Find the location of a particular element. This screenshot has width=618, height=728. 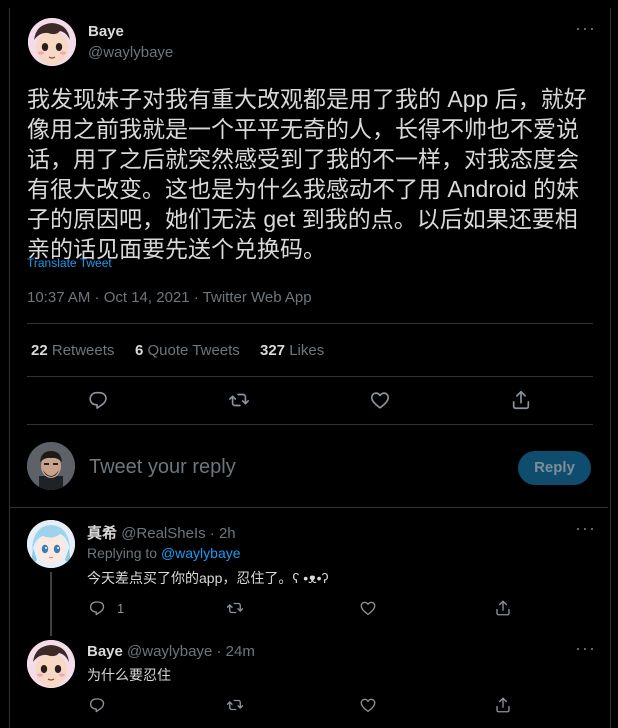

retweets-count: 22 is located at coordinates (39, 350).